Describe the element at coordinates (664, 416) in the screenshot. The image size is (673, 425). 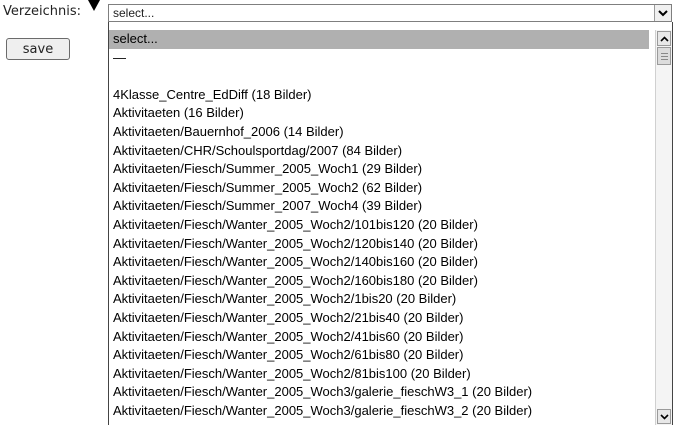
I see `scroll-down-icon` at that location.